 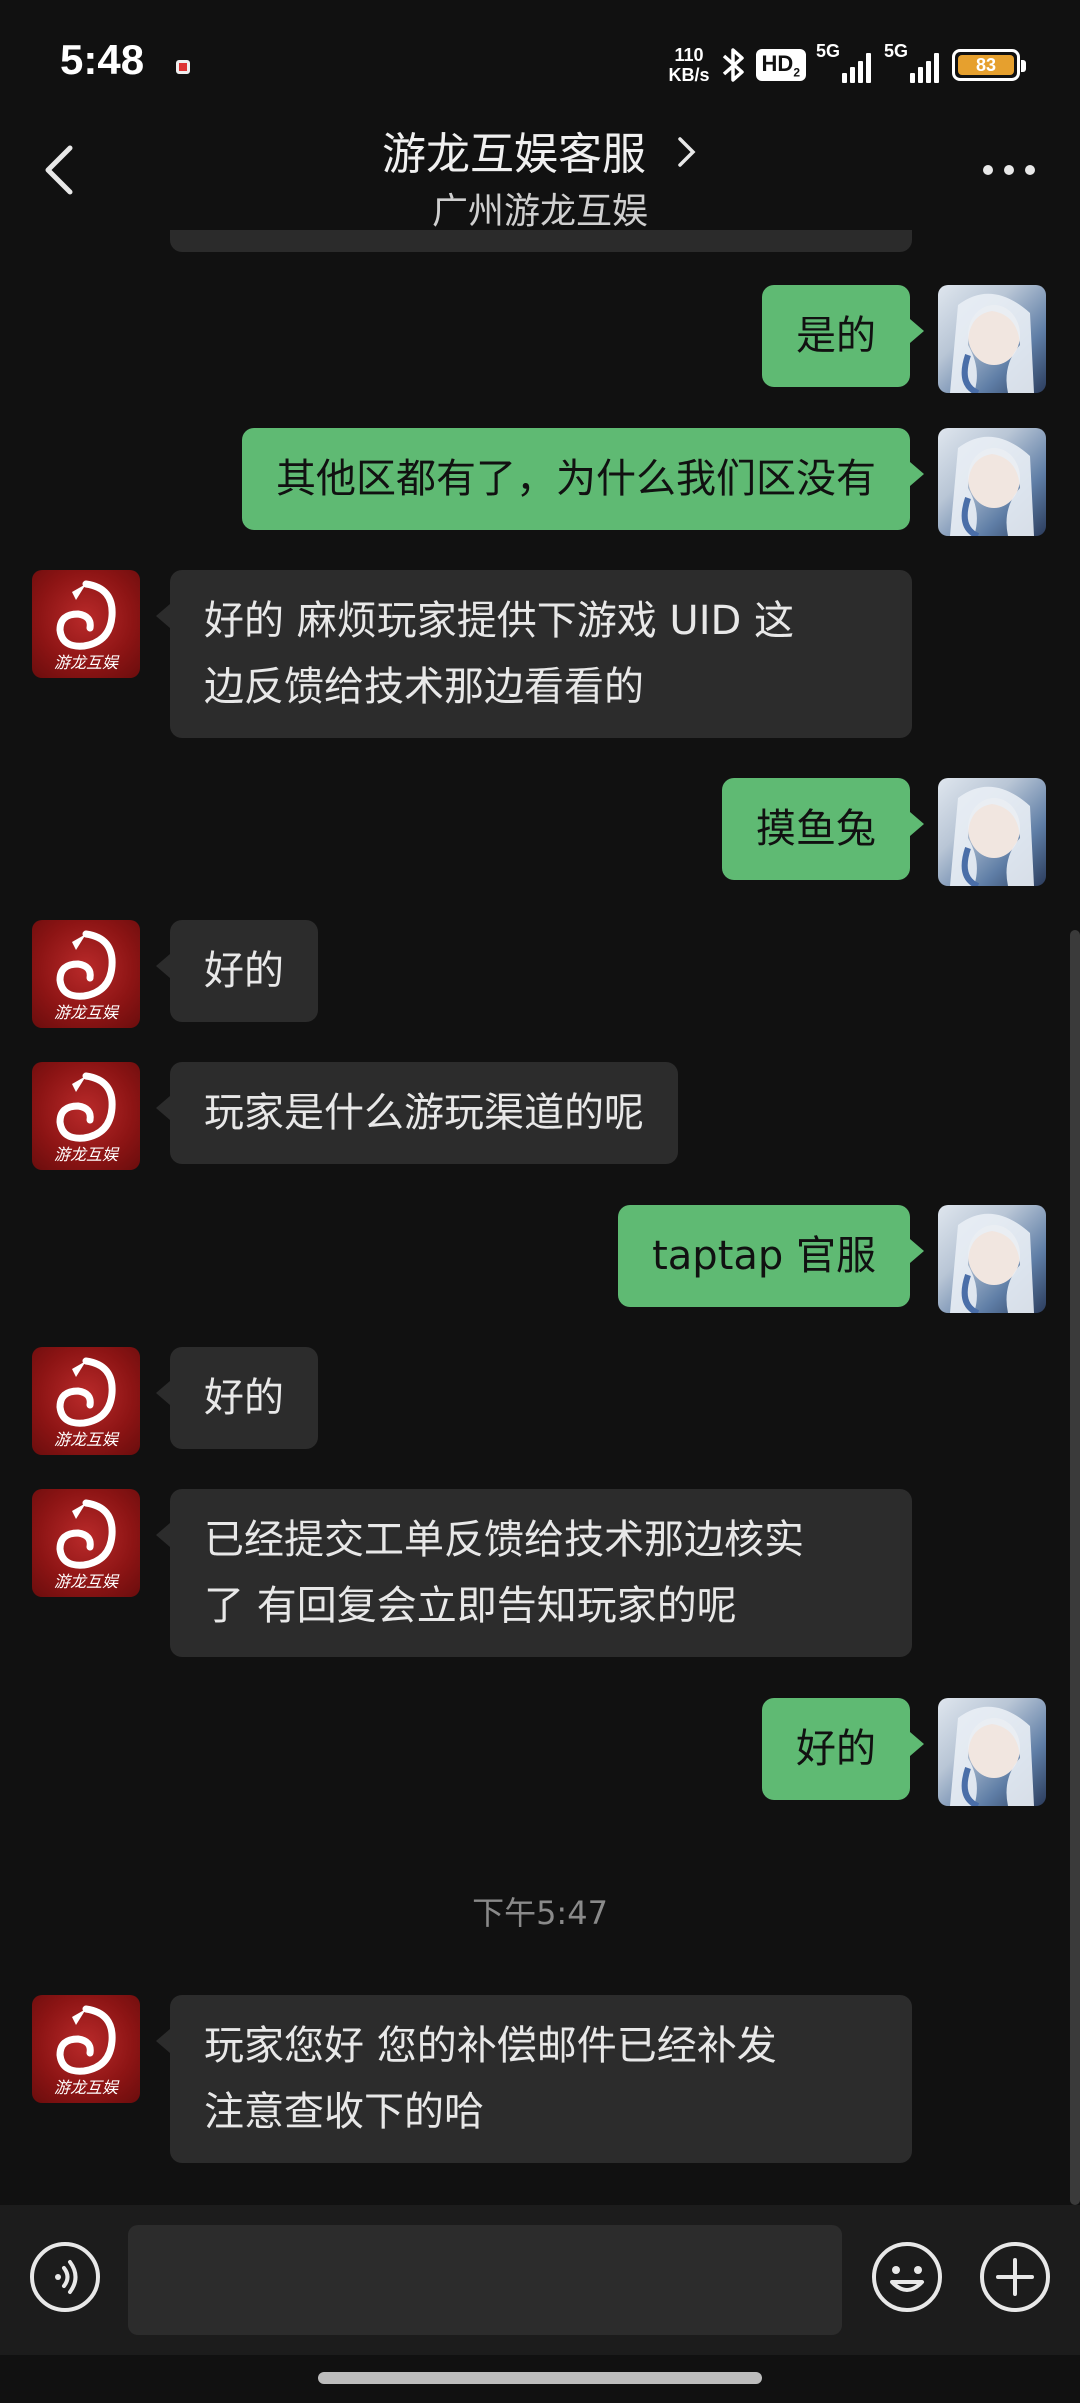 What do you see at coordinates (540, 60) in the screenshot?
I see `status-bar: 5:48 110 KB/s HD2 5G 5G 83` at bounding box center [540, 60].